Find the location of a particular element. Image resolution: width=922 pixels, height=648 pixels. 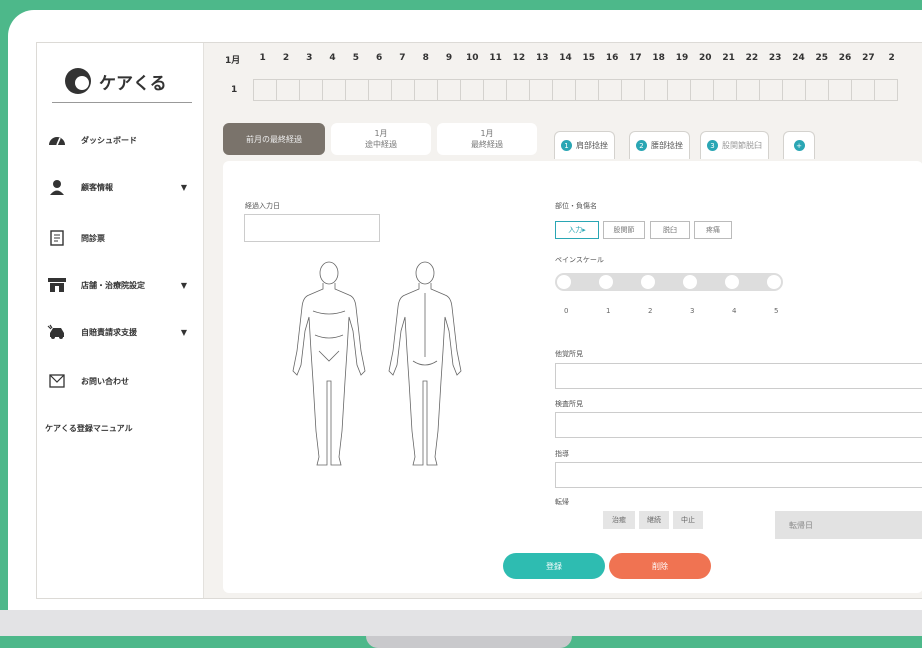

tab-label: 腰部捻挫 is located at coordinates (667, 145).